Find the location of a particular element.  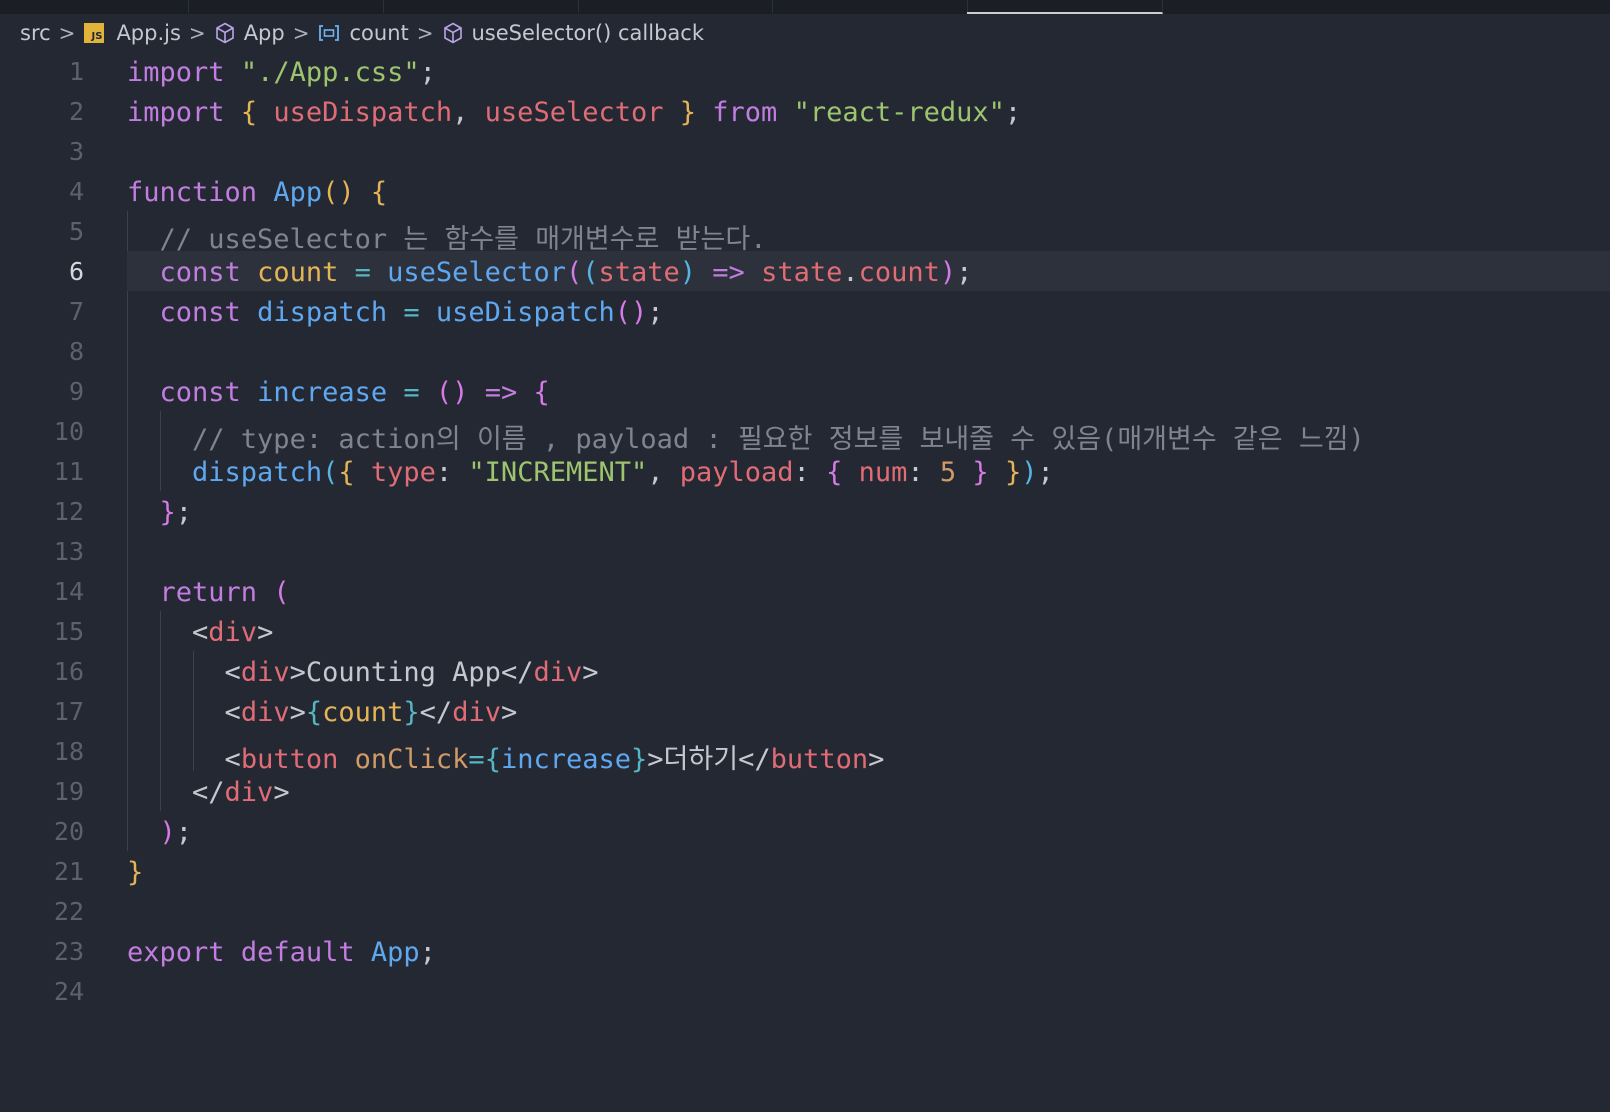

code-line: 19 </div> is located at coordinates (805, 791).